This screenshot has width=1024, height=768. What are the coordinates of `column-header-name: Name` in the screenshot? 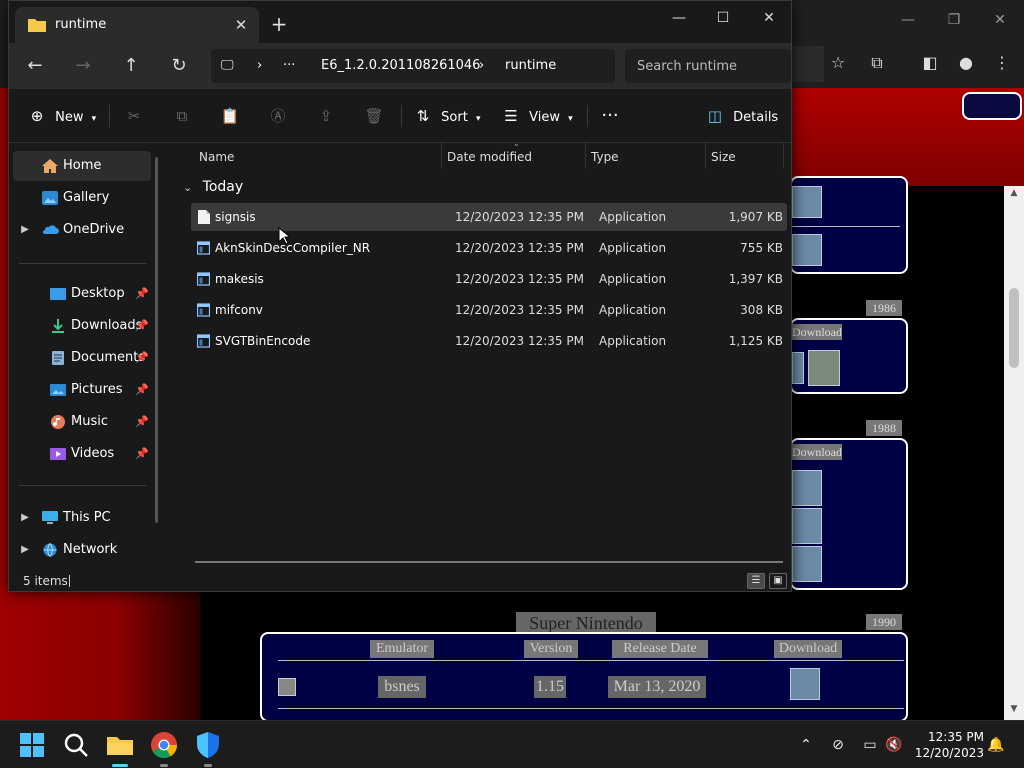 It's located at (216, 157).